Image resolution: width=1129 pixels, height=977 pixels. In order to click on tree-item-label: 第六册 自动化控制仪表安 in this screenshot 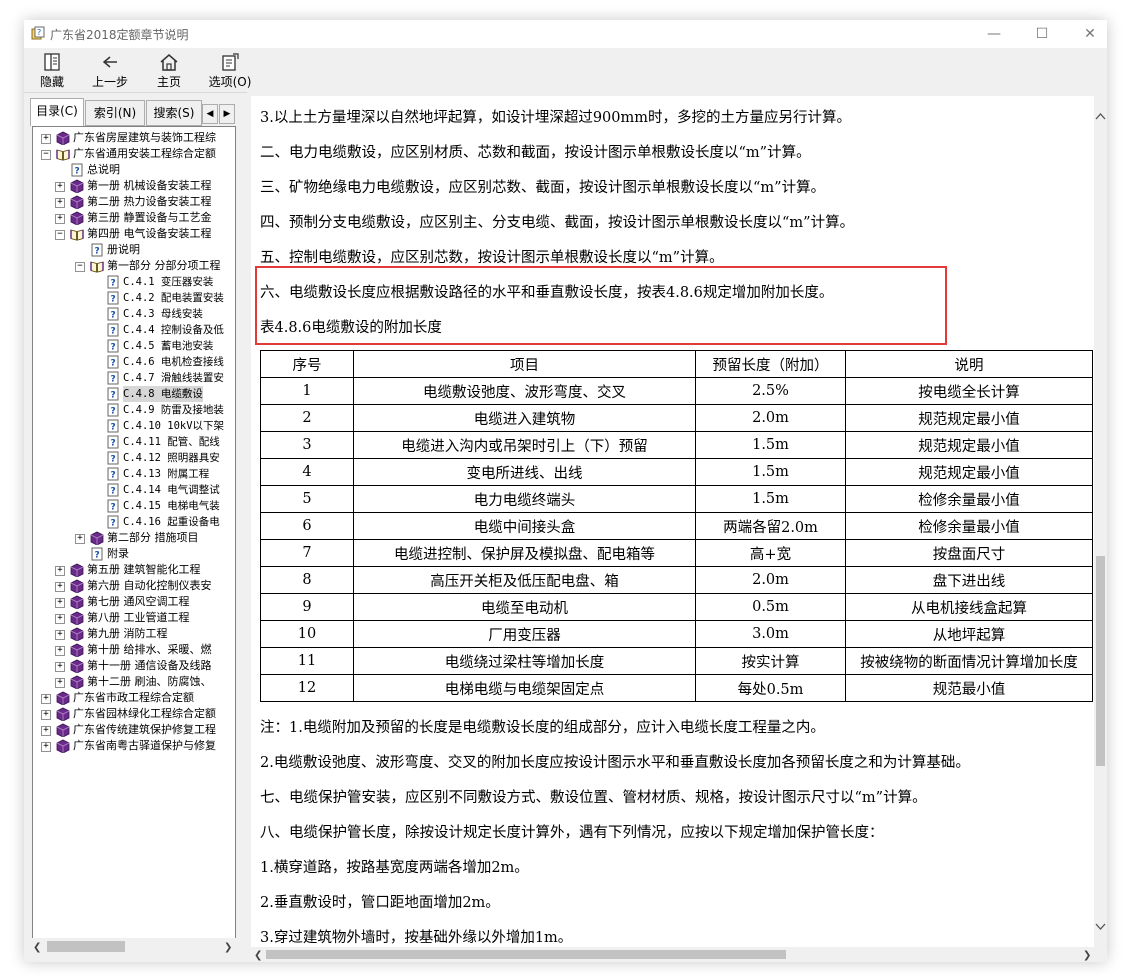, I will do `click(149, 585)`.